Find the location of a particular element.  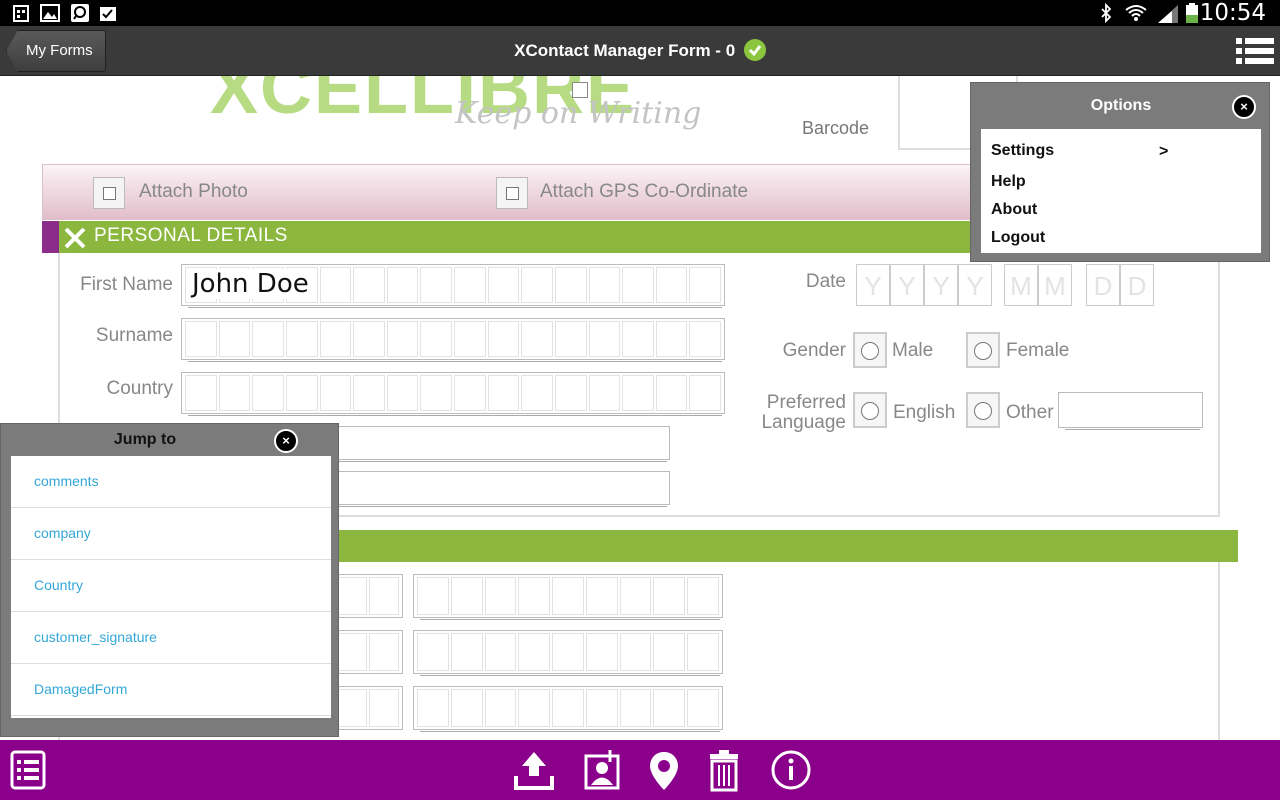

country-field is located at coordinates (453, 394).